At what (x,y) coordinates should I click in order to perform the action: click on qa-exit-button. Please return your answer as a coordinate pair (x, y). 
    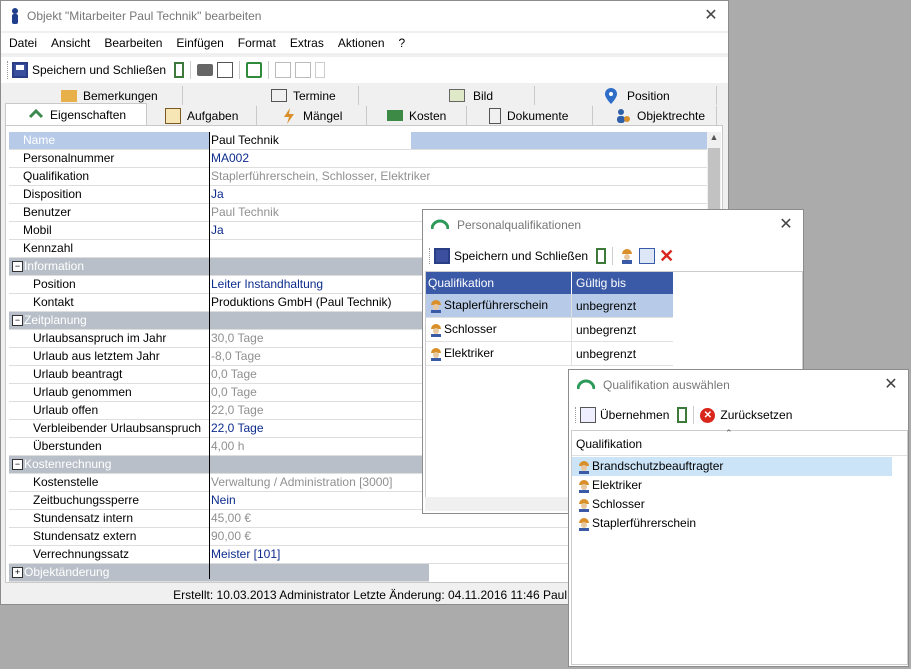
    Looking at the image, I should click on (680, 415).